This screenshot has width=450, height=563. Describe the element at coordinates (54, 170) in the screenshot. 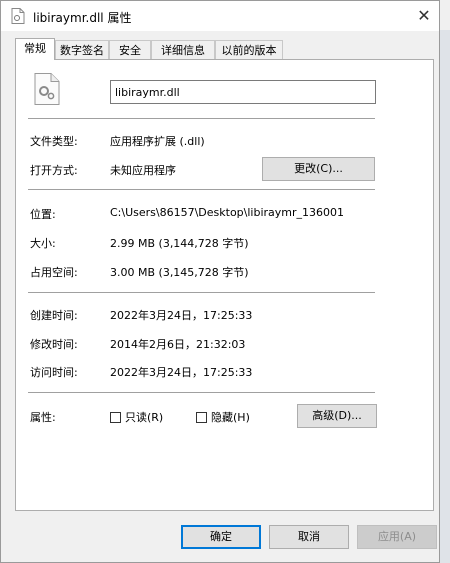

I see `opens-with-label: 打开方式:` at that location.